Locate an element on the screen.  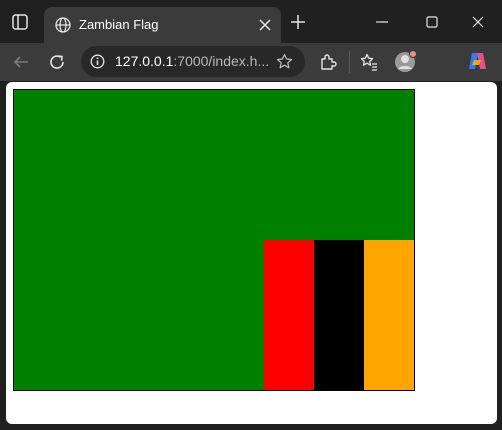
toolbar-divider is located at coordinates (349, 62).